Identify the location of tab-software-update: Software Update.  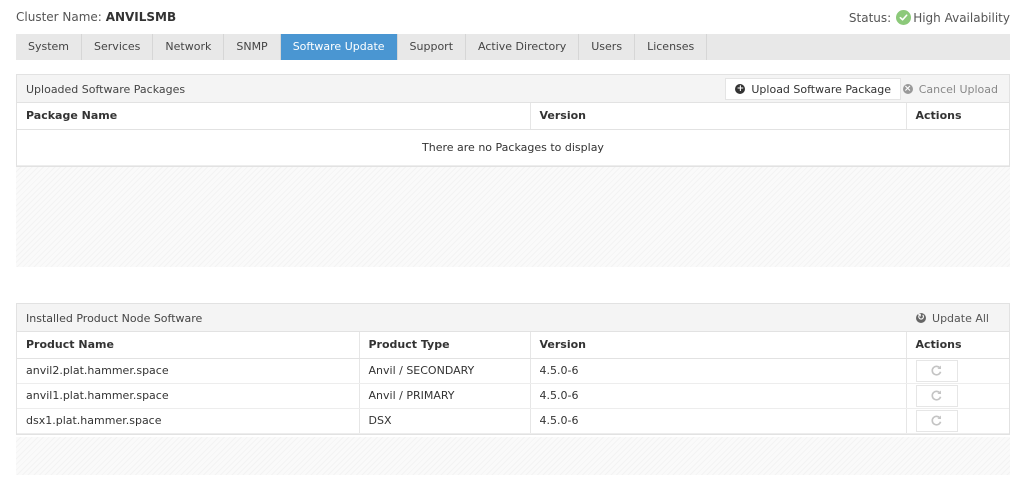
(339, 47).